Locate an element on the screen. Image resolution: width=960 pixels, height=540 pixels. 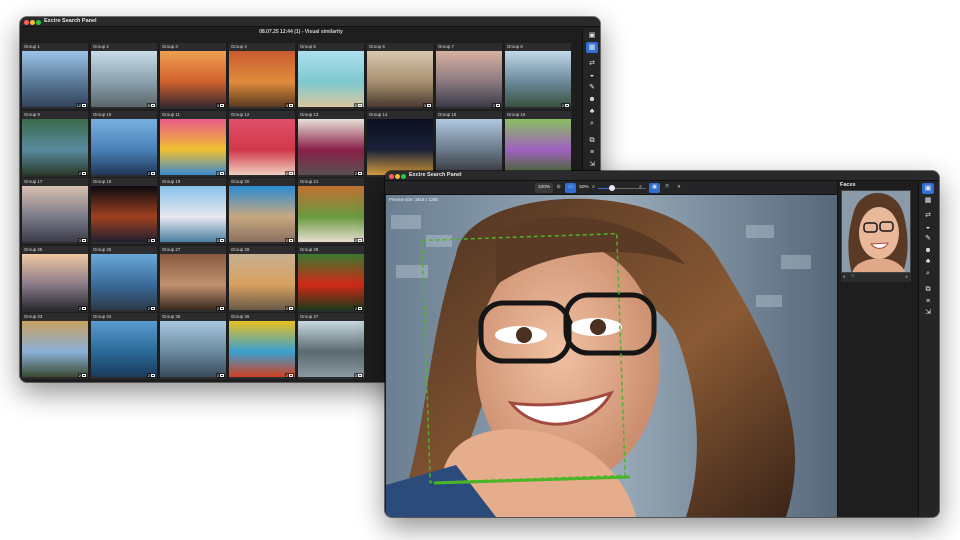
face-info-icon: ◐ is located at coordinates (844, 277).